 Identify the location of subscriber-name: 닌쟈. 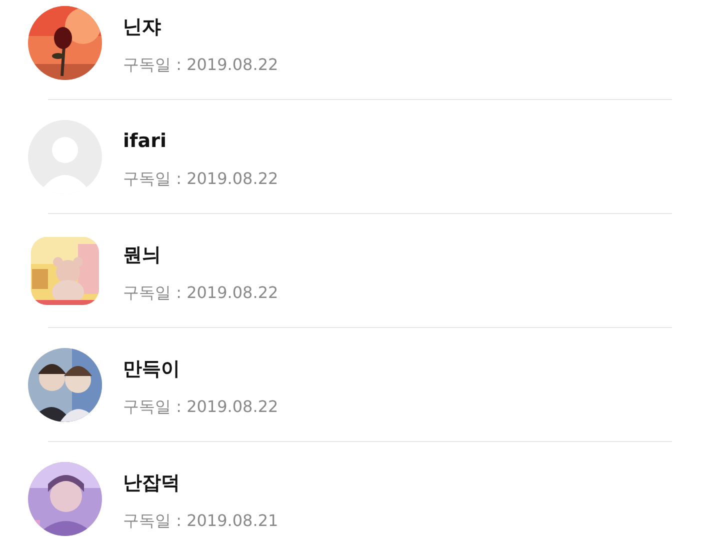
(142, 27).